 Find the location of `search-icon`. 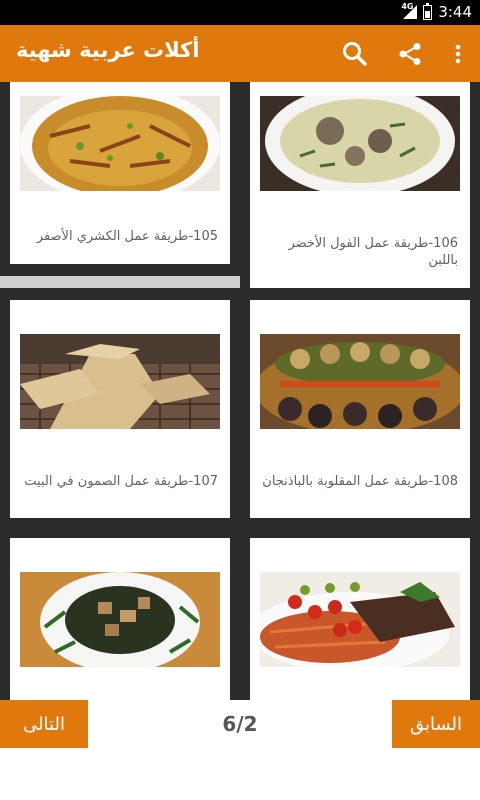

search-icon is located at coordinates (355, 54).